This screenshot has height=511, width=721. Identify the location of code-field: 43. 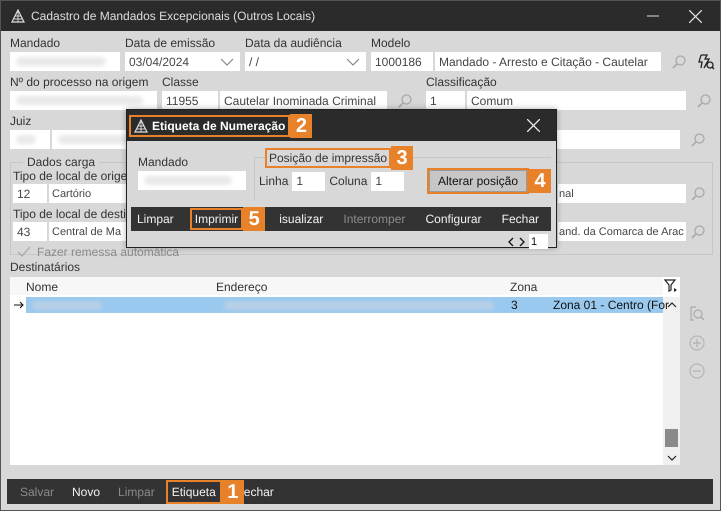
(30, 231).